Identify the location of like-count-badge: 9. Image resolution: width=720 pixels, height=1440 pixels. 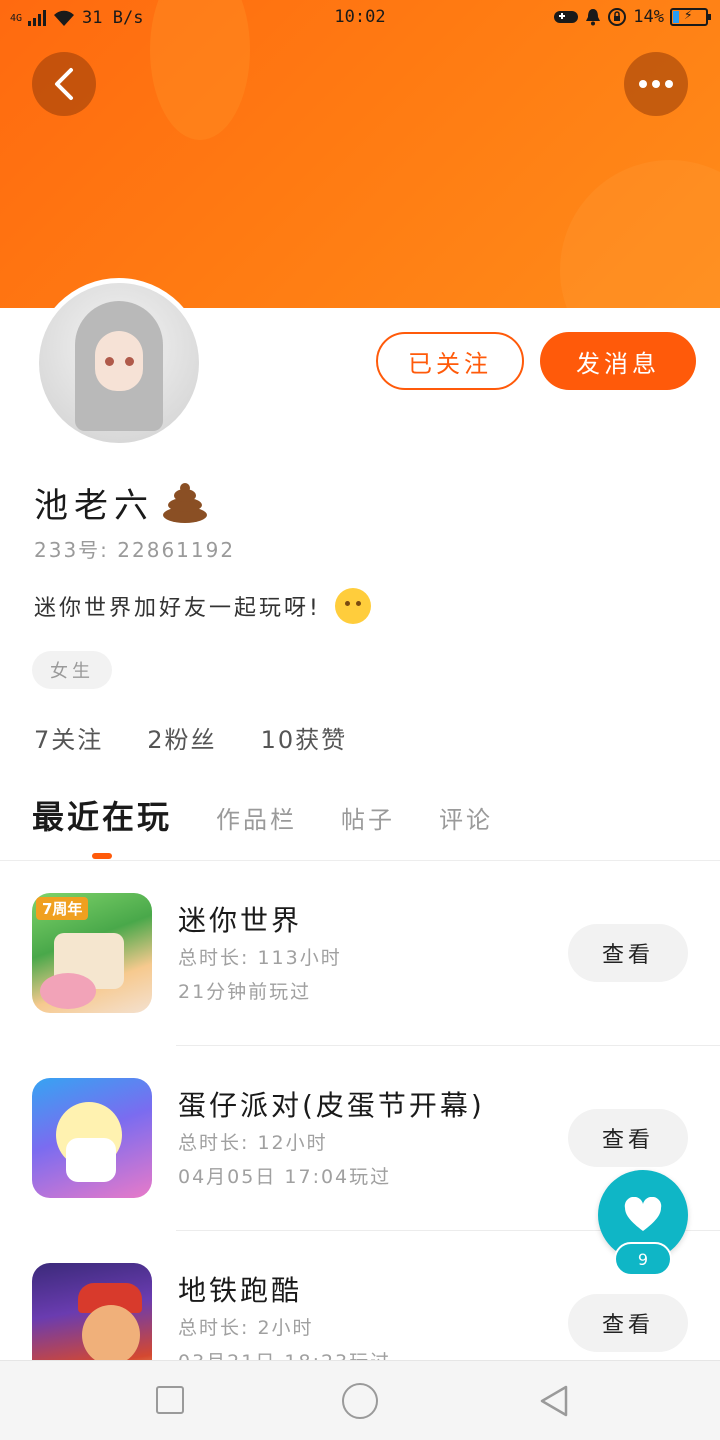
(643, 1259).